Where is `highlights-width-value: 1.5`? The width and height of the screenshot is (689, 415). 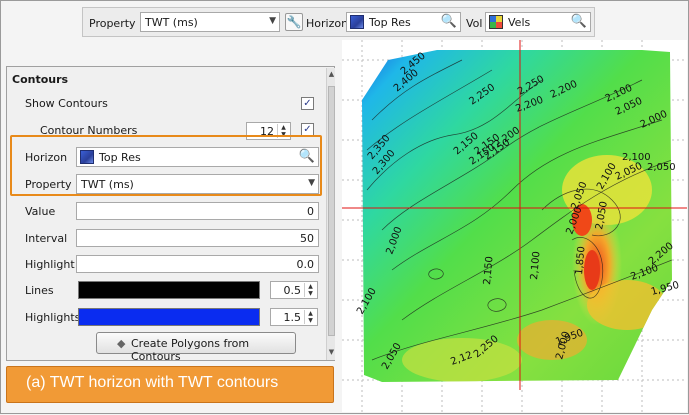 highlights-width-value: 1.5 is located at coordinates (292, 317).